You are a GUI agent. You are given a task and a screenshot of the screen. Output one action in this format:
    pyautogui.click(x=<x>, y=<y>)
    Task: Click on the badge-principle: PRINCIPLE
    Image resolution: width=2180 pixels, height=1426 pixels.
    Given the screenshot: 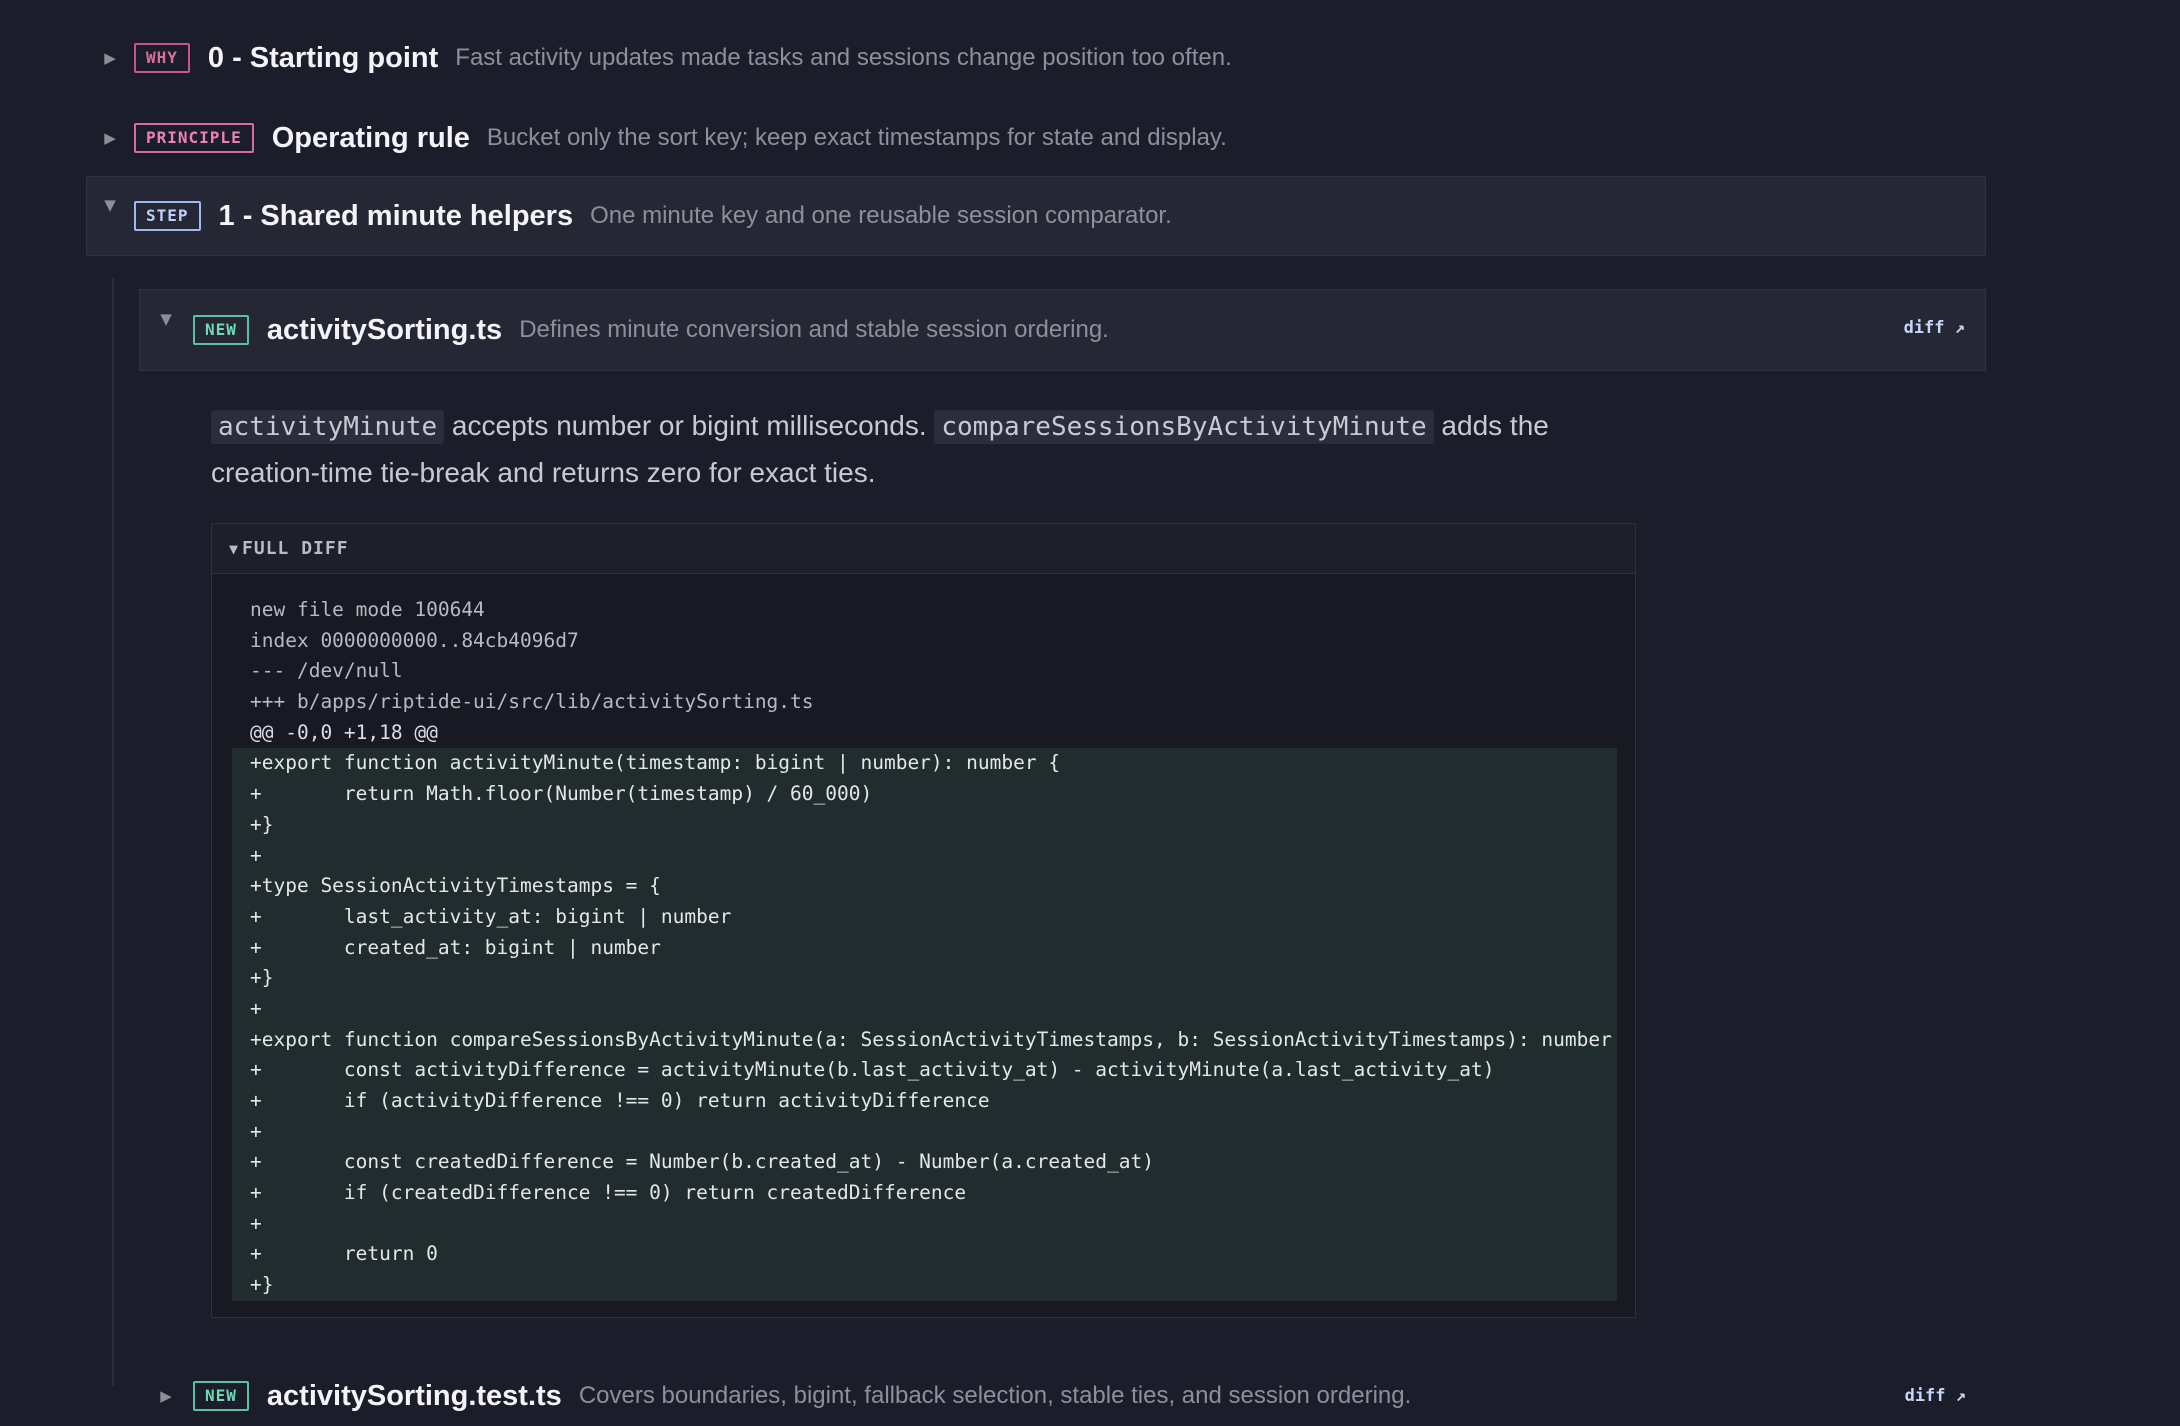 What is the action you would take?
    pyautogui.click(x=194, y=138)
    